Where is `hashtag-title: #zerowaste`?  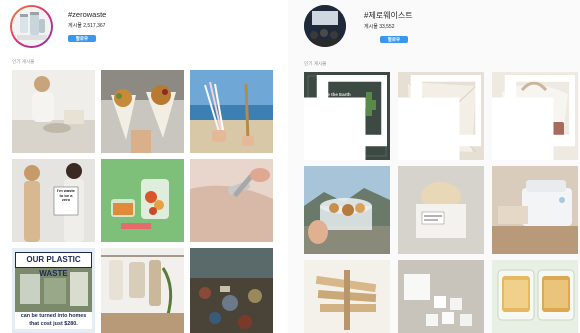
hashtag-title: #zerowaste is located at coordinates (87, 14).